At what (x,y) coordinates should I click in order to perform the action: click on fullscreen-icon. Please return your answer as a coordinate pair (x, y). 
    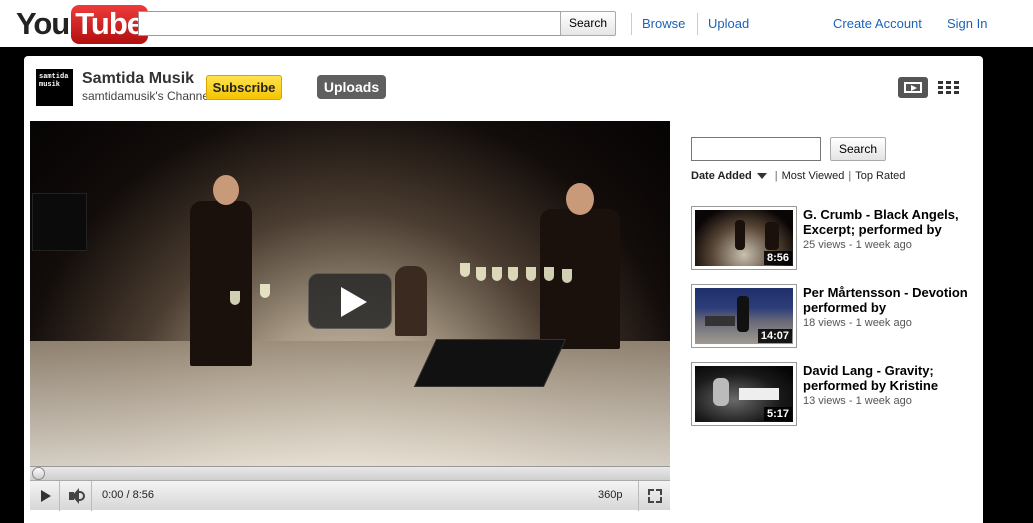
    Looking at the image, I should click on (654, 496).